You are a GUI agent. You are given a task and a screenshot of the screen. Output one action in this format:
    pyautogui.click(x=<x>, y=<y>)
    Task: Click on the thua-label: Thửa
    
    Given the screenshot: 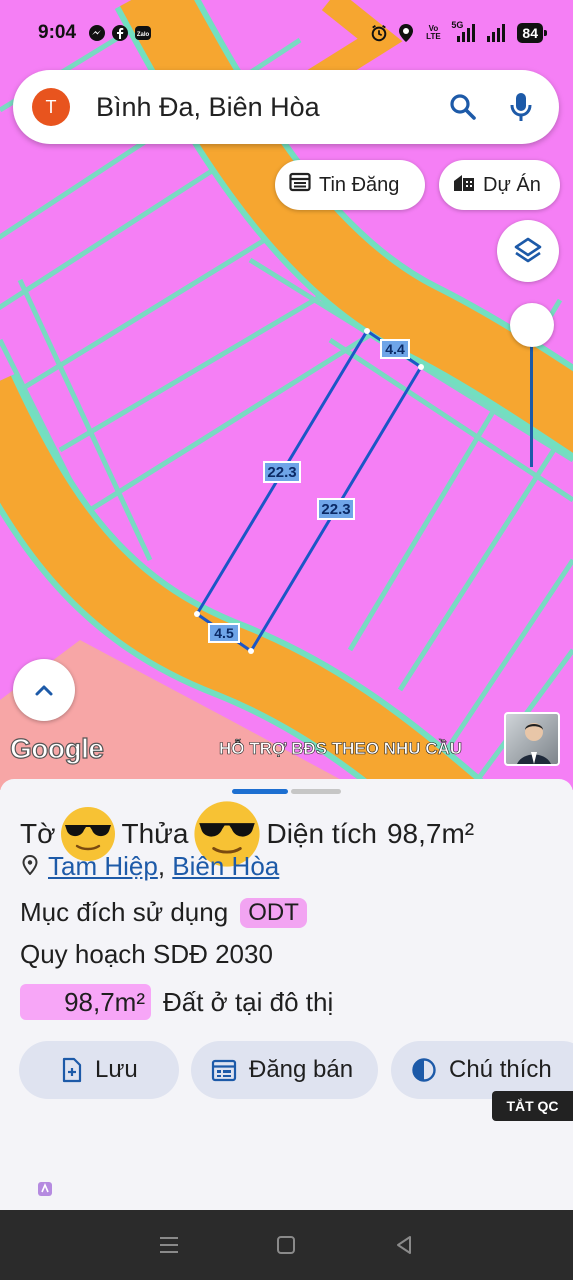 What is the action you would take?
    pyautogui.click(x=155, y=833)
    